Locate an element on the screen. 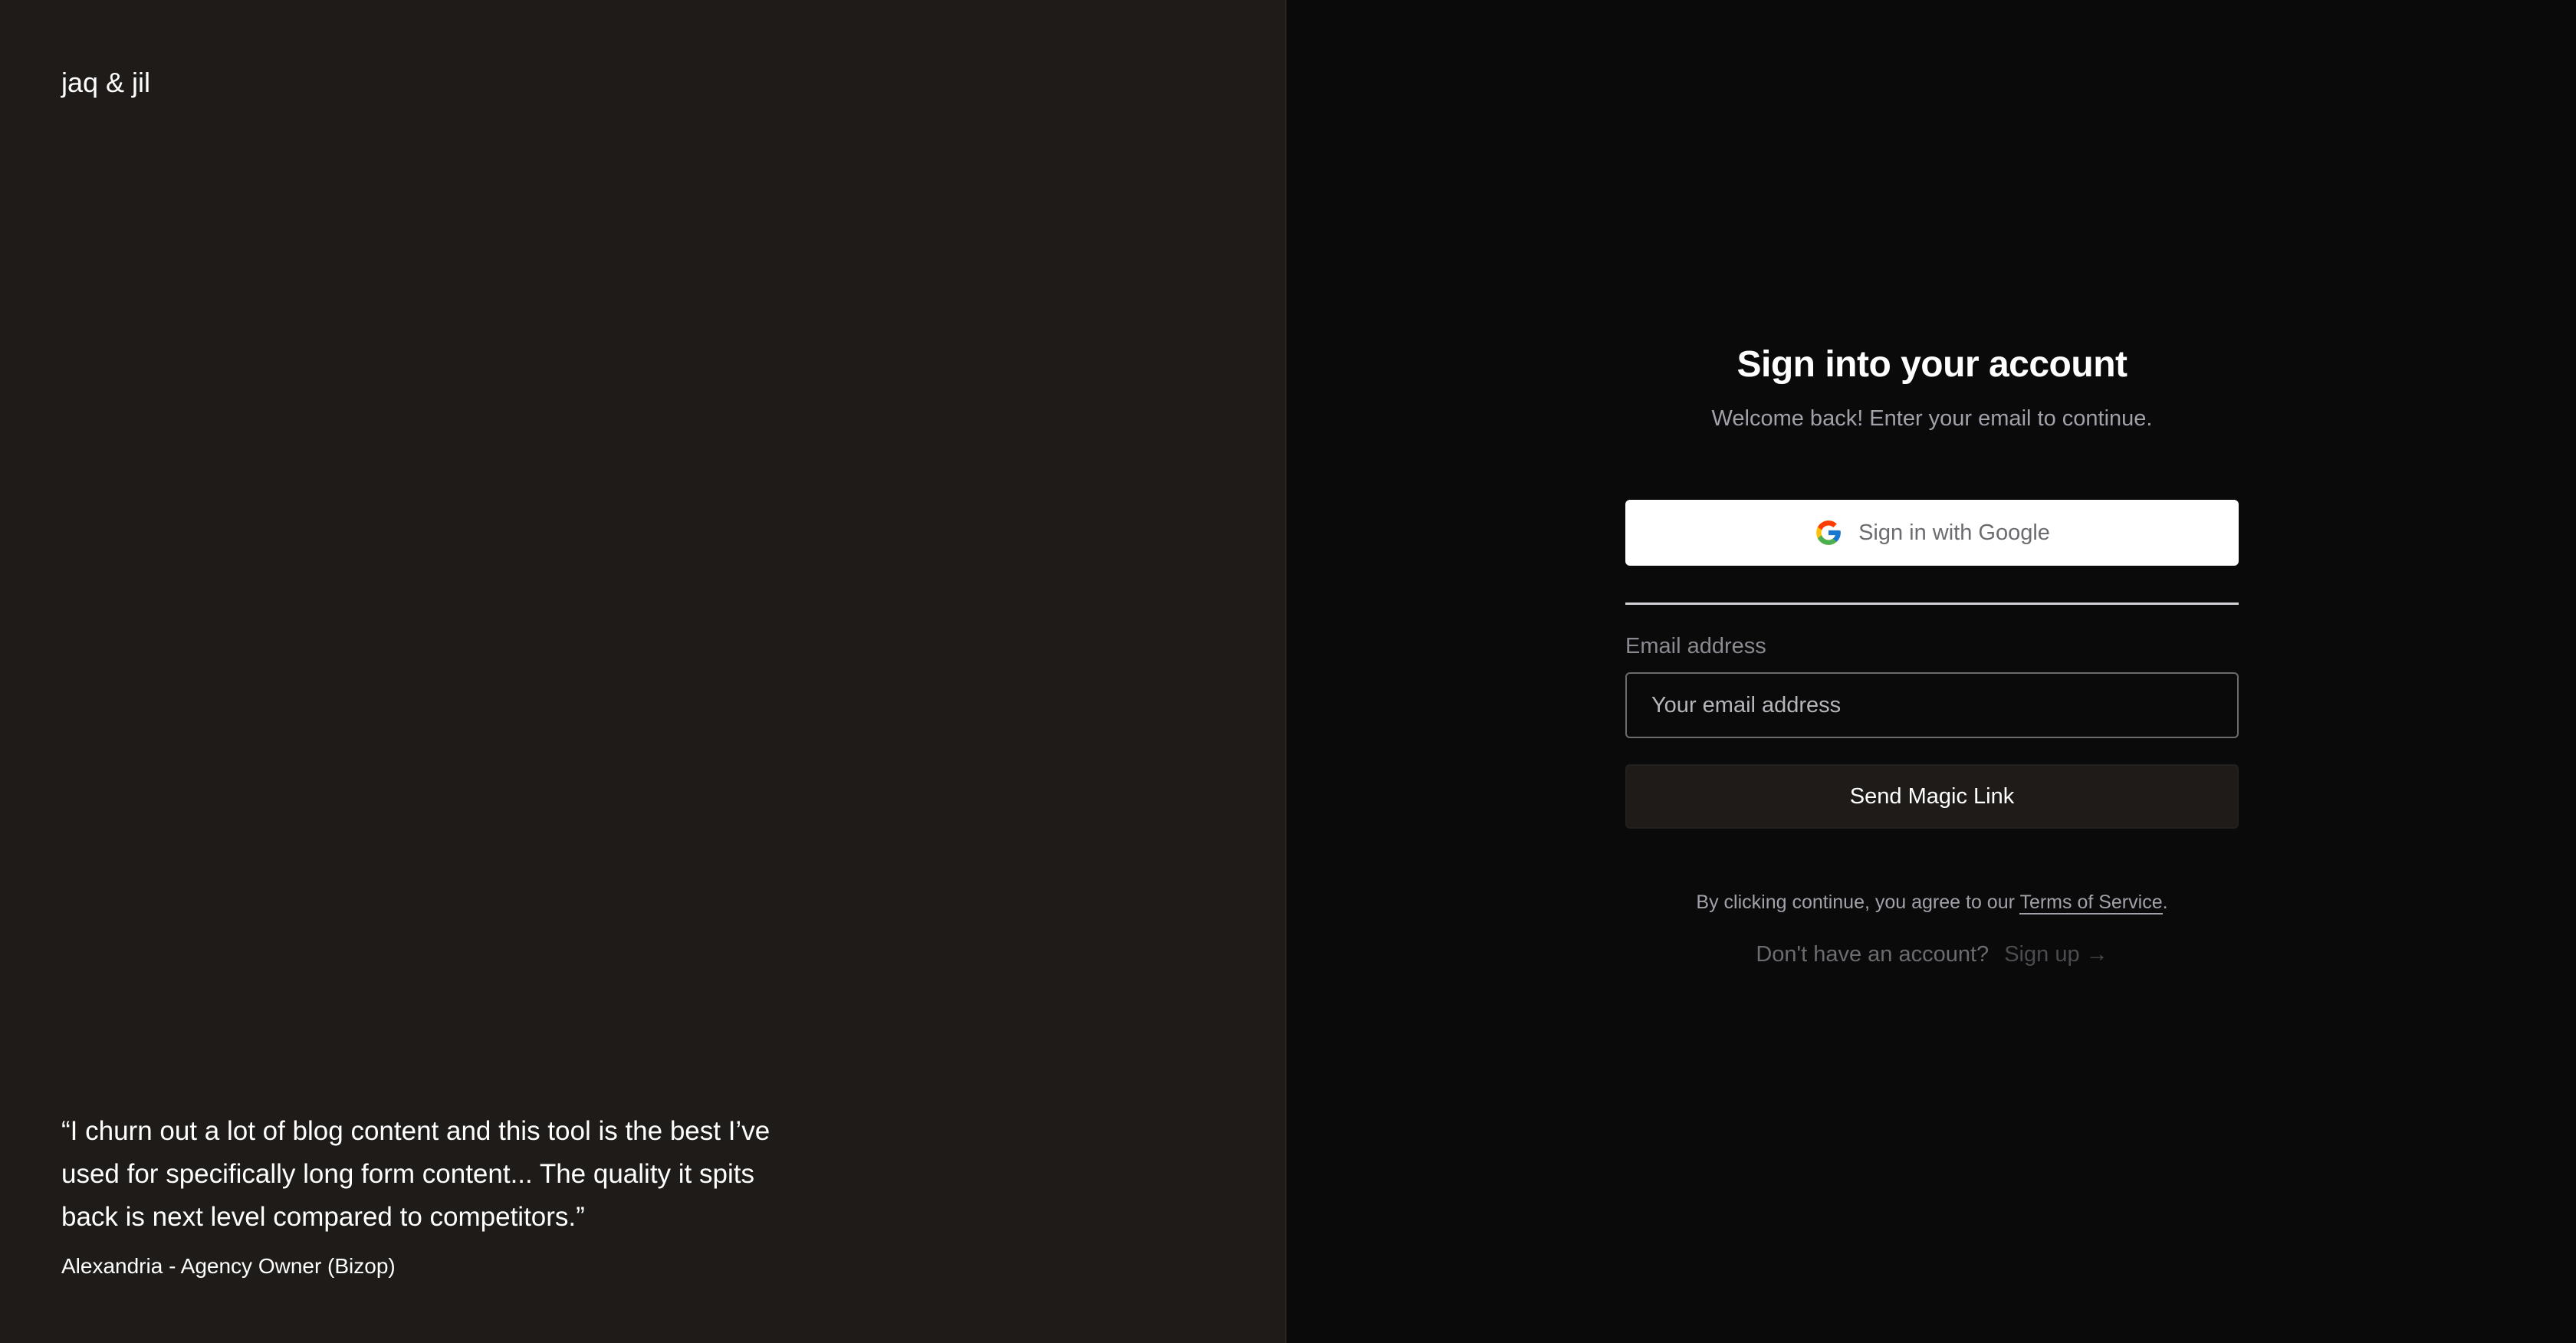 Image resolution: width=2576 pixels, height=1343 pixels. google-button-label: Sign in with Google is located at coordinates (1954, 533).